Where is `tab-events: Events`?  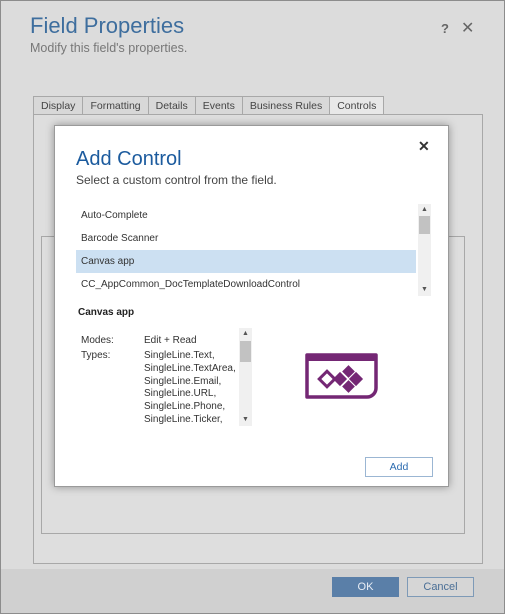 tab-events: Events is located at coordinates (218, 105).